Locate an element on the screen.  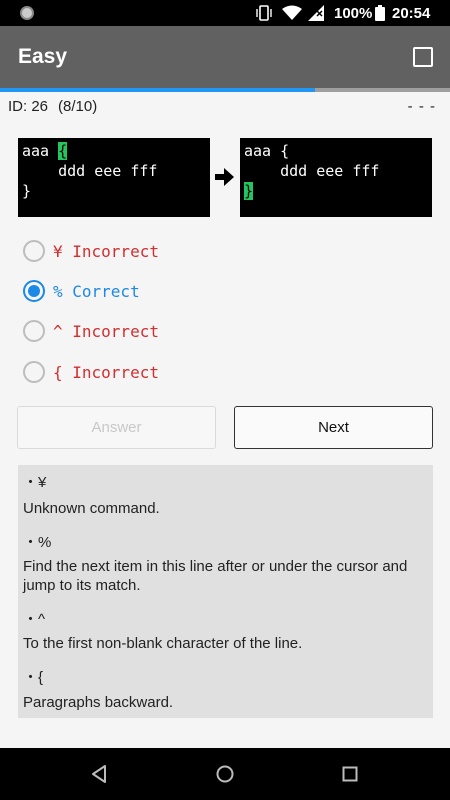
code-line: aaa is located at coordinates (40, 151).